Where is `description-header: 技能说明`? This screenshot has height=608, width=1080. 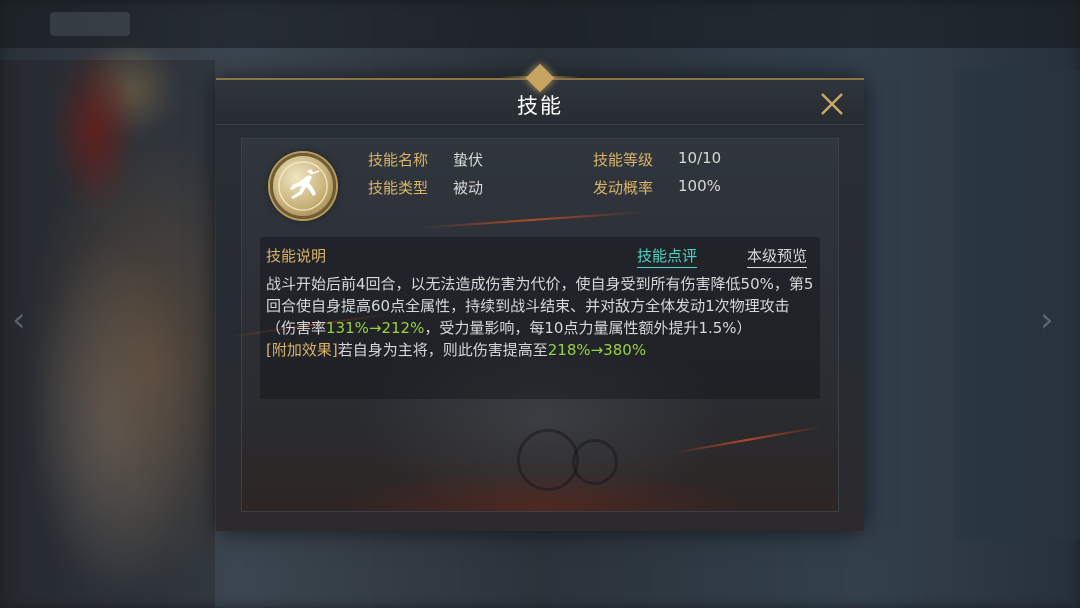
description-header: 技能说明 is located at coordinates (296, 256).